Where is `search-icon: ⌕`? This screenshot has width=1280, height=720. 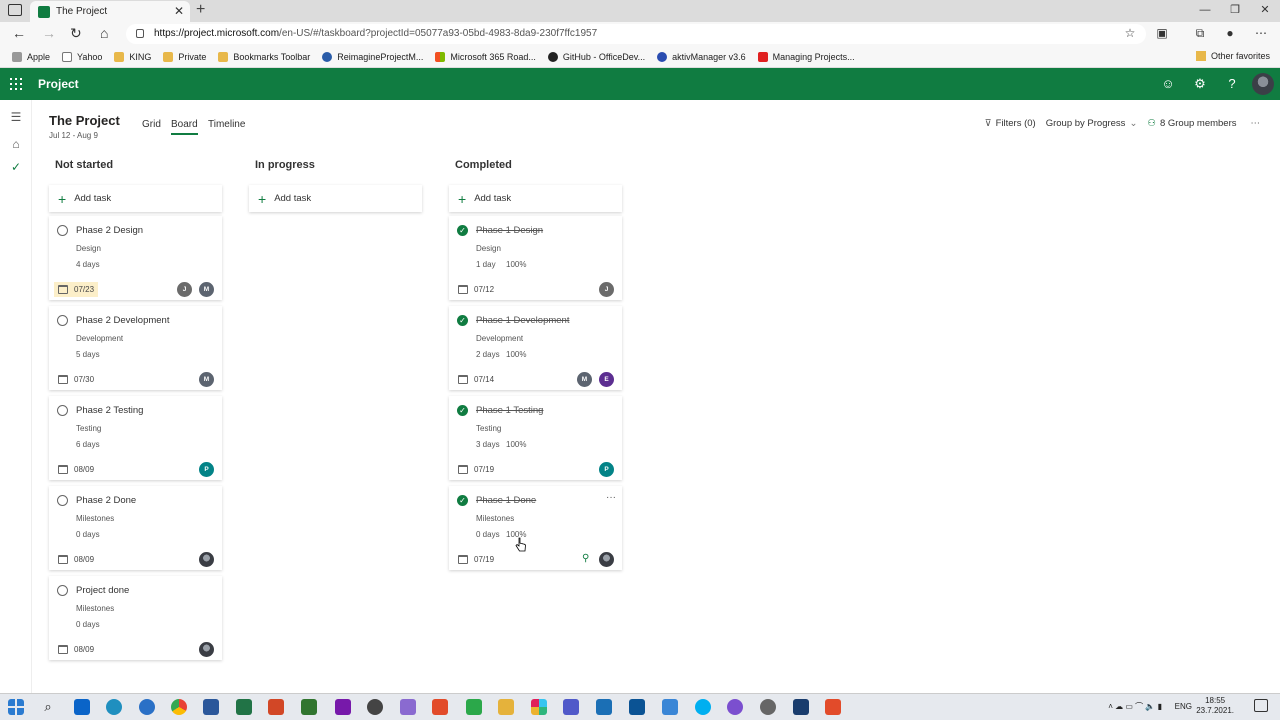 search-icon: ⌕ is located at coordinates (48, 707).